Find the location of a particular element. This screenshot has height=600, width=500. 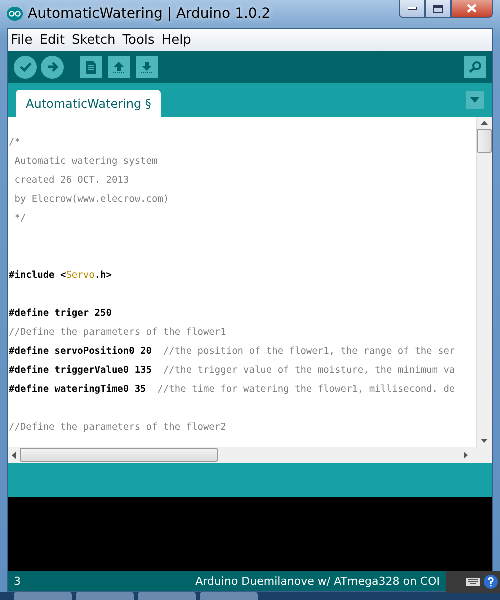

close-button is located at coordinates (472, 9).